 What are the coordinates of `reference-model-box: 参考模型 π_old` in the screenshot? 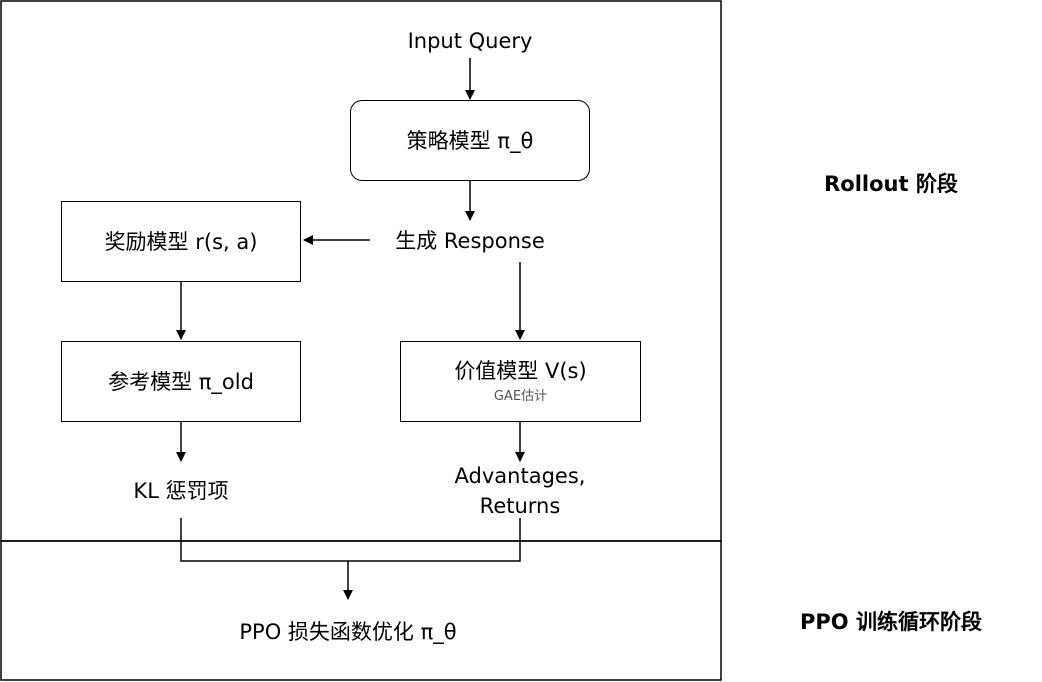 It's located at (181, 381).